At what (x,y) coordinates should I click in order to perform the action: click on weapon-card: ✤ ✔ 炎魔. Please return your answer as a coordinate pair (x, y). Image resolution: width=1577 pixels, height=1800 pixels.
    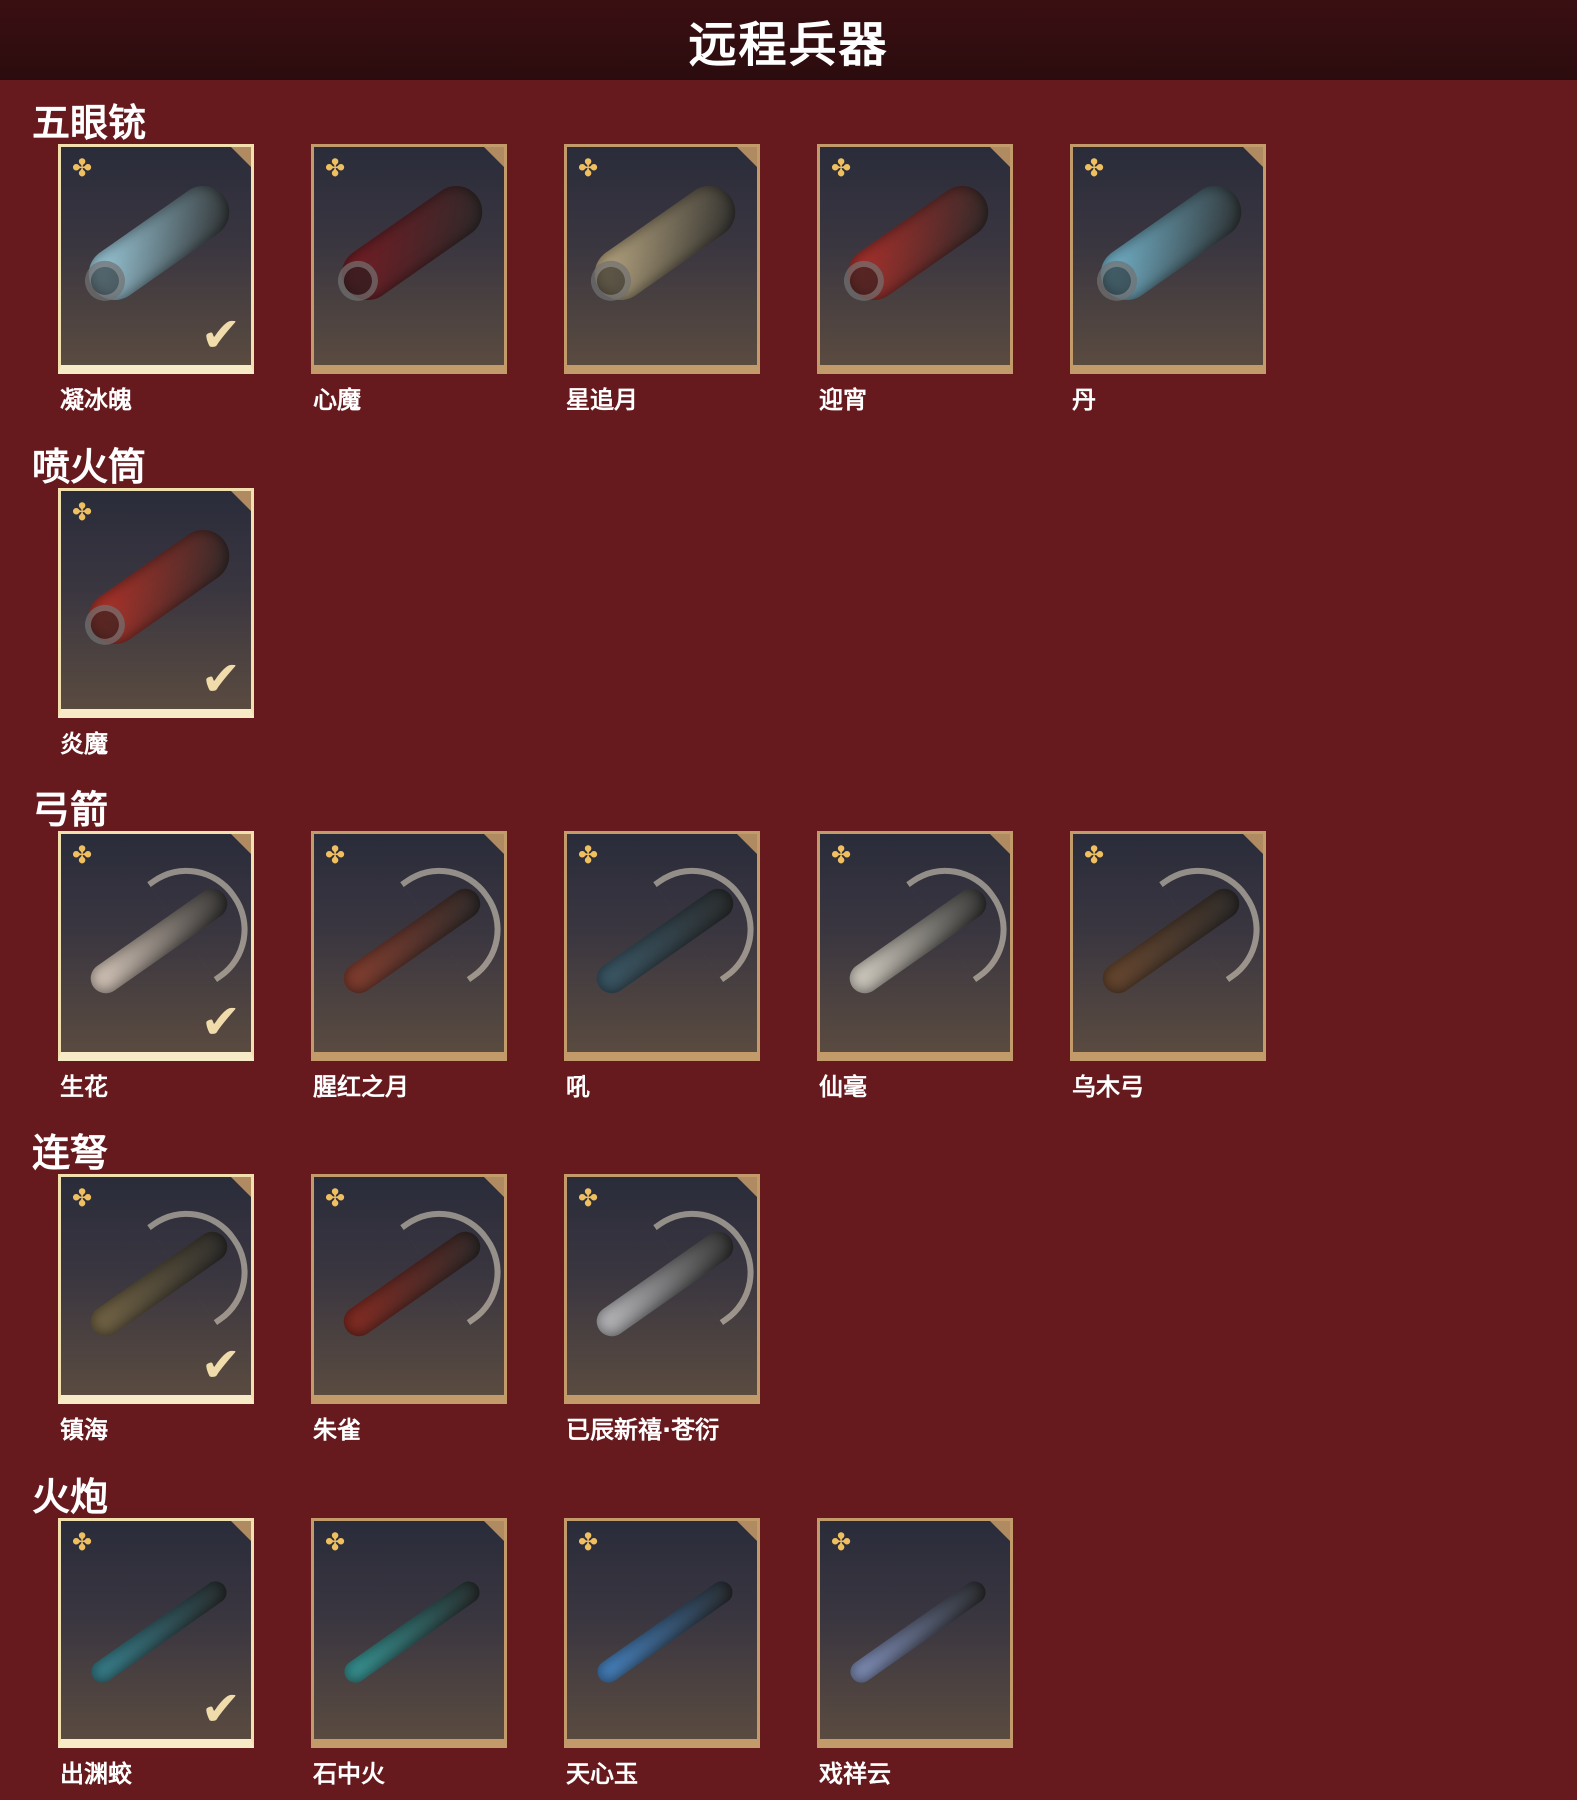
    Looking at the image, I should click on (156, 623).